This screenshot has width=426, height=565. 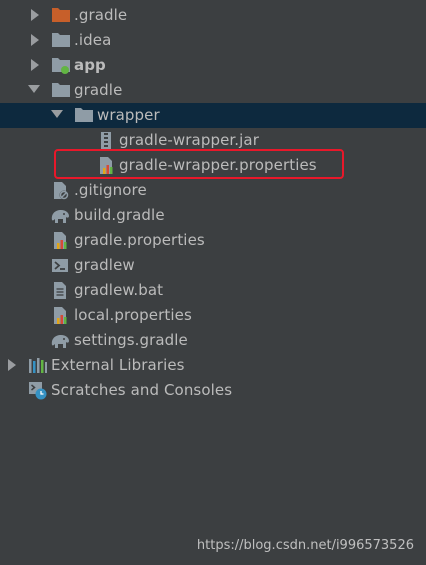 What do you see at coordinates (104, 265) in the screenshot?
I see `tree-item-label: gradlew` at bounding box center [104, 265].